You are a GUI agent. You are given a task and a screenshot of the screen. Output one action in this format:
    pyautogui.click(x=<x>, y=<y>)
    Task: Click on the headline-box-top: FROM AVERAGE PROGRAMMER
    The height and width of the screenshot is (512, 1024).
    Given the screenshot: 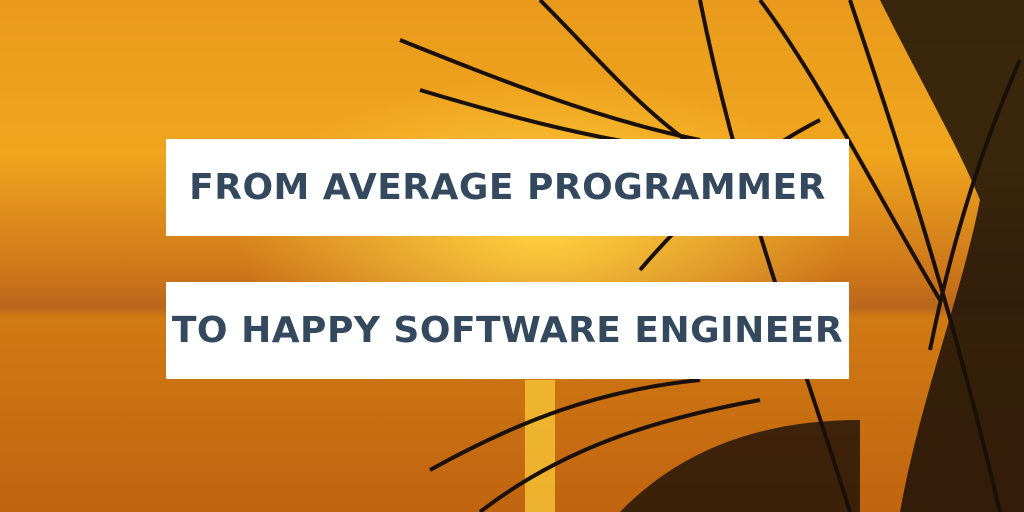 What is the action you would take?
    pyautogui.click(x=507, y=187)
    